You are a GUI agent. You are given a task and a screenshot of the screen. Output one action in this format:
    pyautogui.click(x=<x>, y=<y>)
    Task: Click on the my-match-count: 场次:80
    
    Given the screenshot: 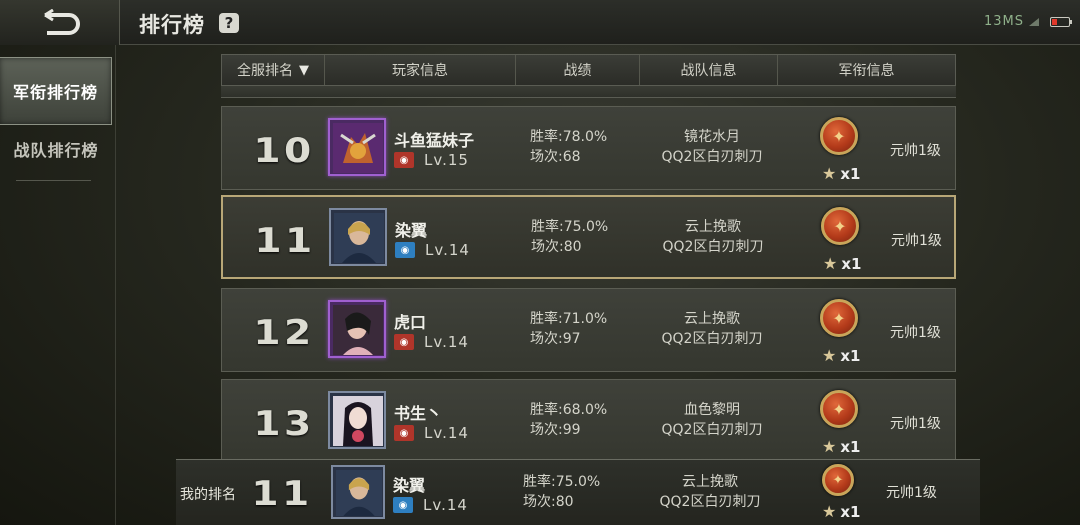 What is the action you would take?
    pyautogui.click(x=548, y=502)
    